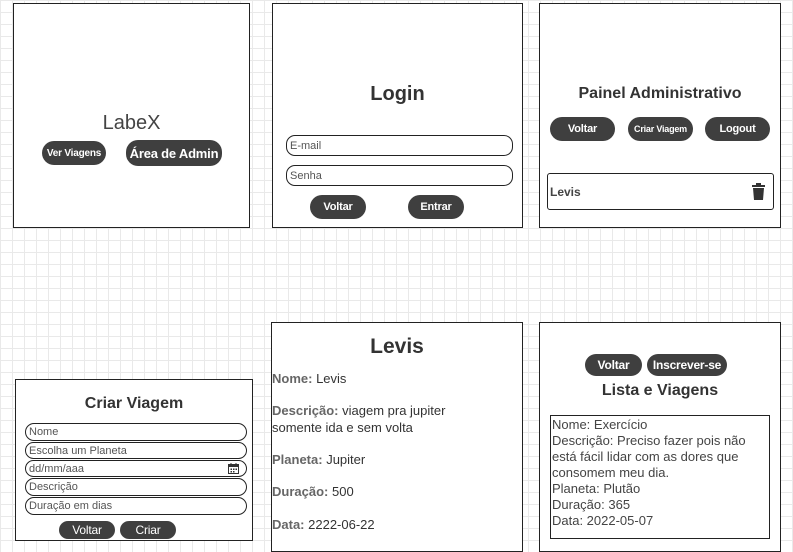  What do you see at coordinates (87, 530) in the screenshot?
I see `create-trip-back-button: Voltar` at bounding box center [87, 530].